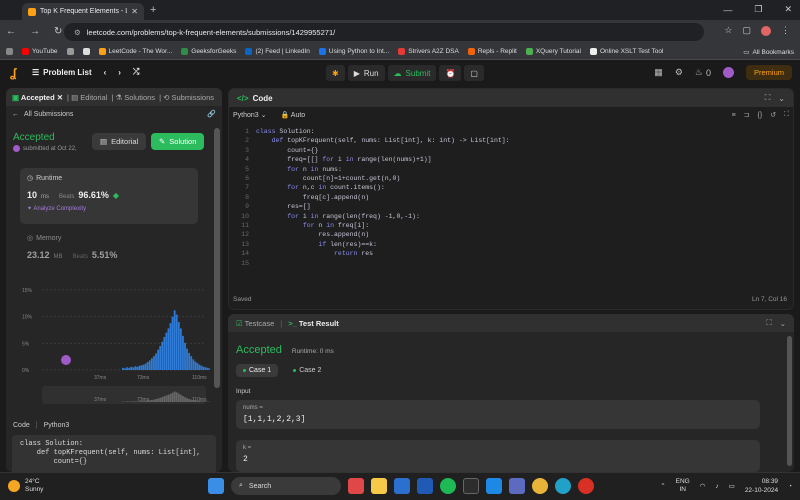 Image resolution: width=800 pixels, height=500 pixels. What do you see at coordinates (758, 9) in the screenshot?
I see `maximize-icon: ❐` at bounding box center [758, 9].